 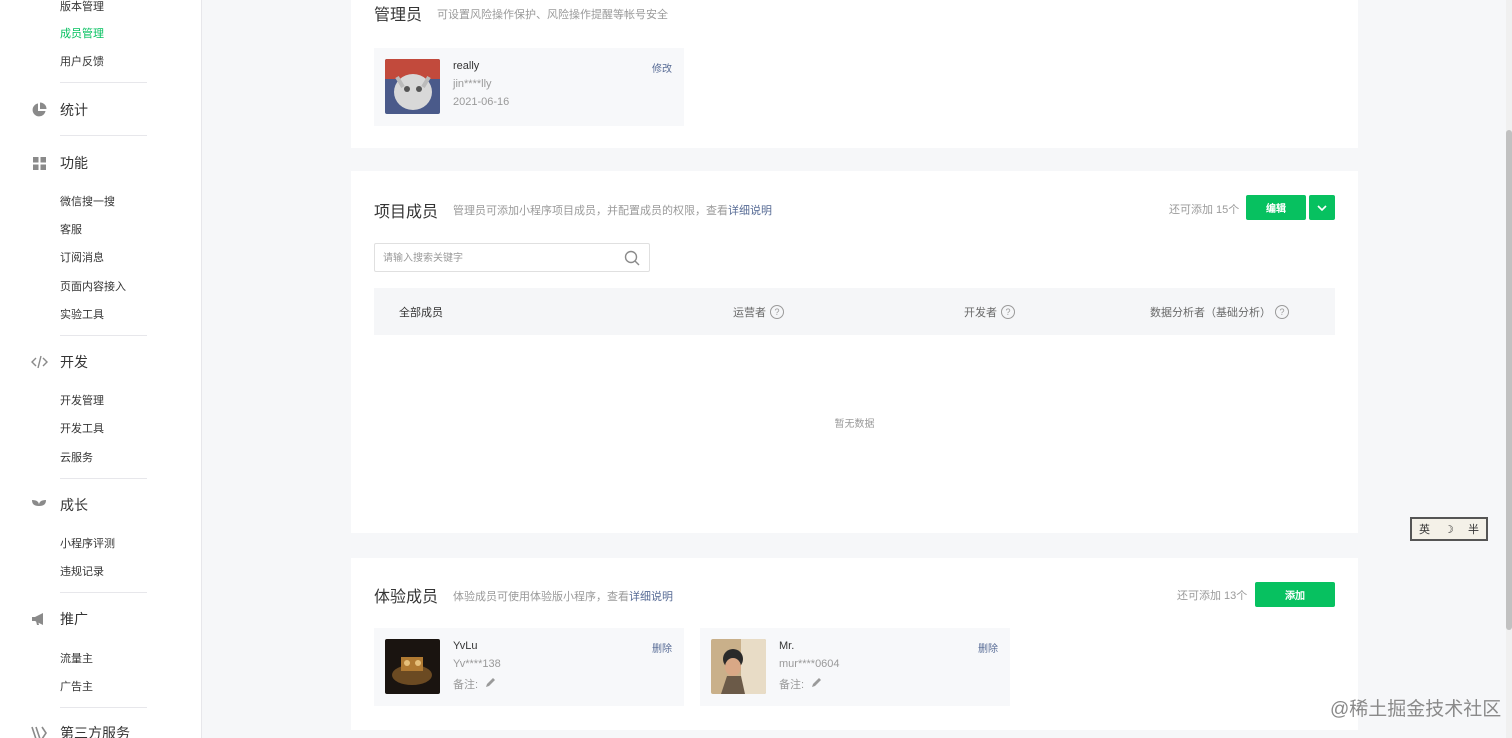 What do you see at coordinates (87, 202) in the screenshot?
I see `sidebar-item-search: 微信搜一搜` at bounding box center [87, 202].